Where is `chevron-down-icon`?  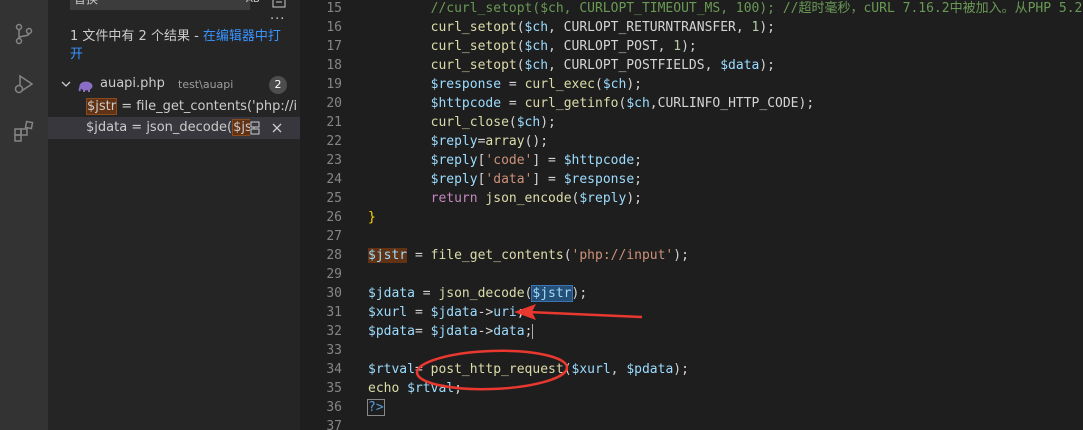 chevron-down-icon is located at coordinates (66, 84).